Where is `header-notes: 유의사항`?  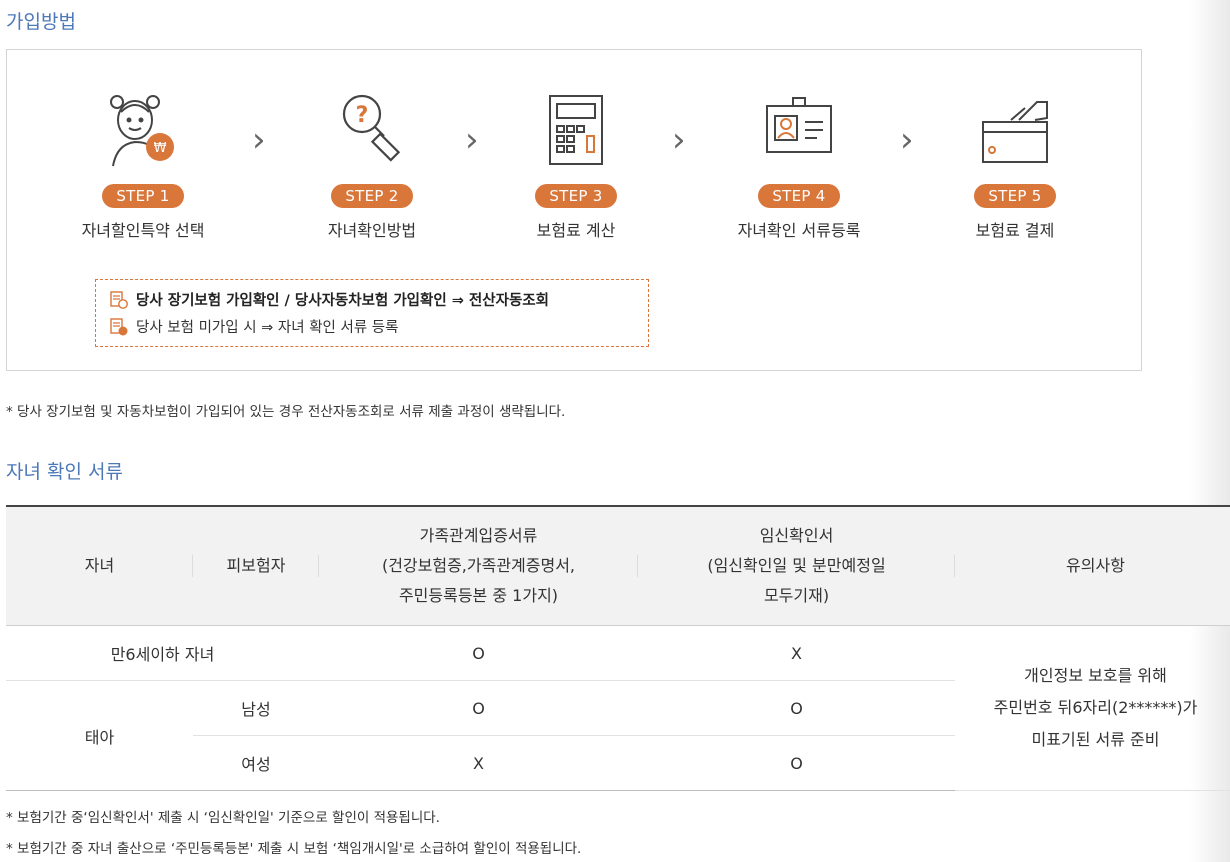 header-notes: 유의사항 is located at coordinates (1092, 565).